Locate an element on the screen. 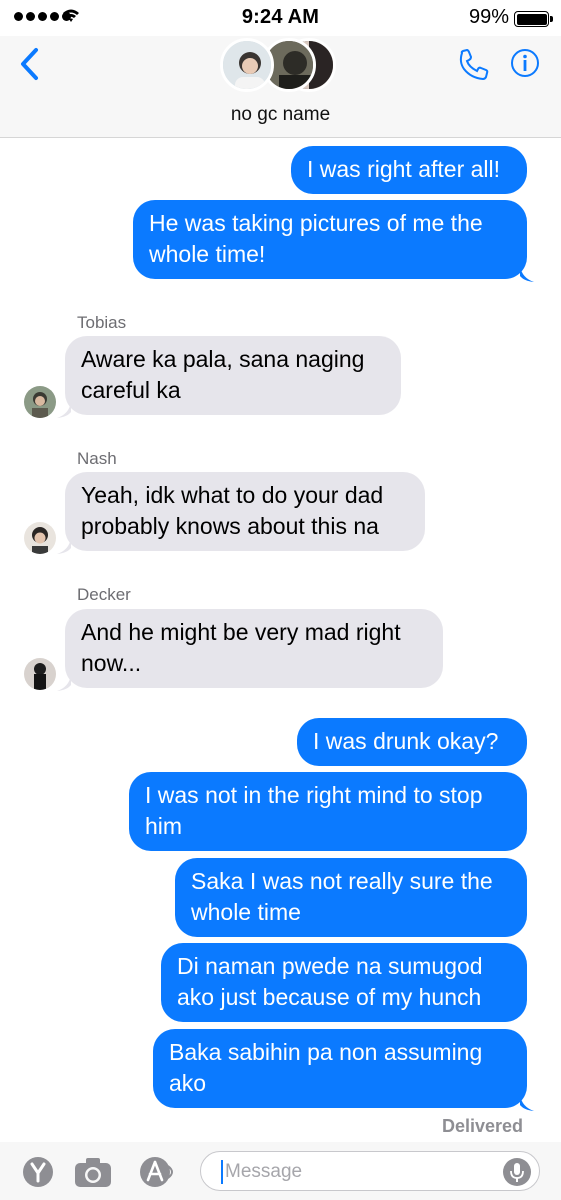 The image size is (561, 1200). appstore-y-icon is located at coordinates (38, 1172).